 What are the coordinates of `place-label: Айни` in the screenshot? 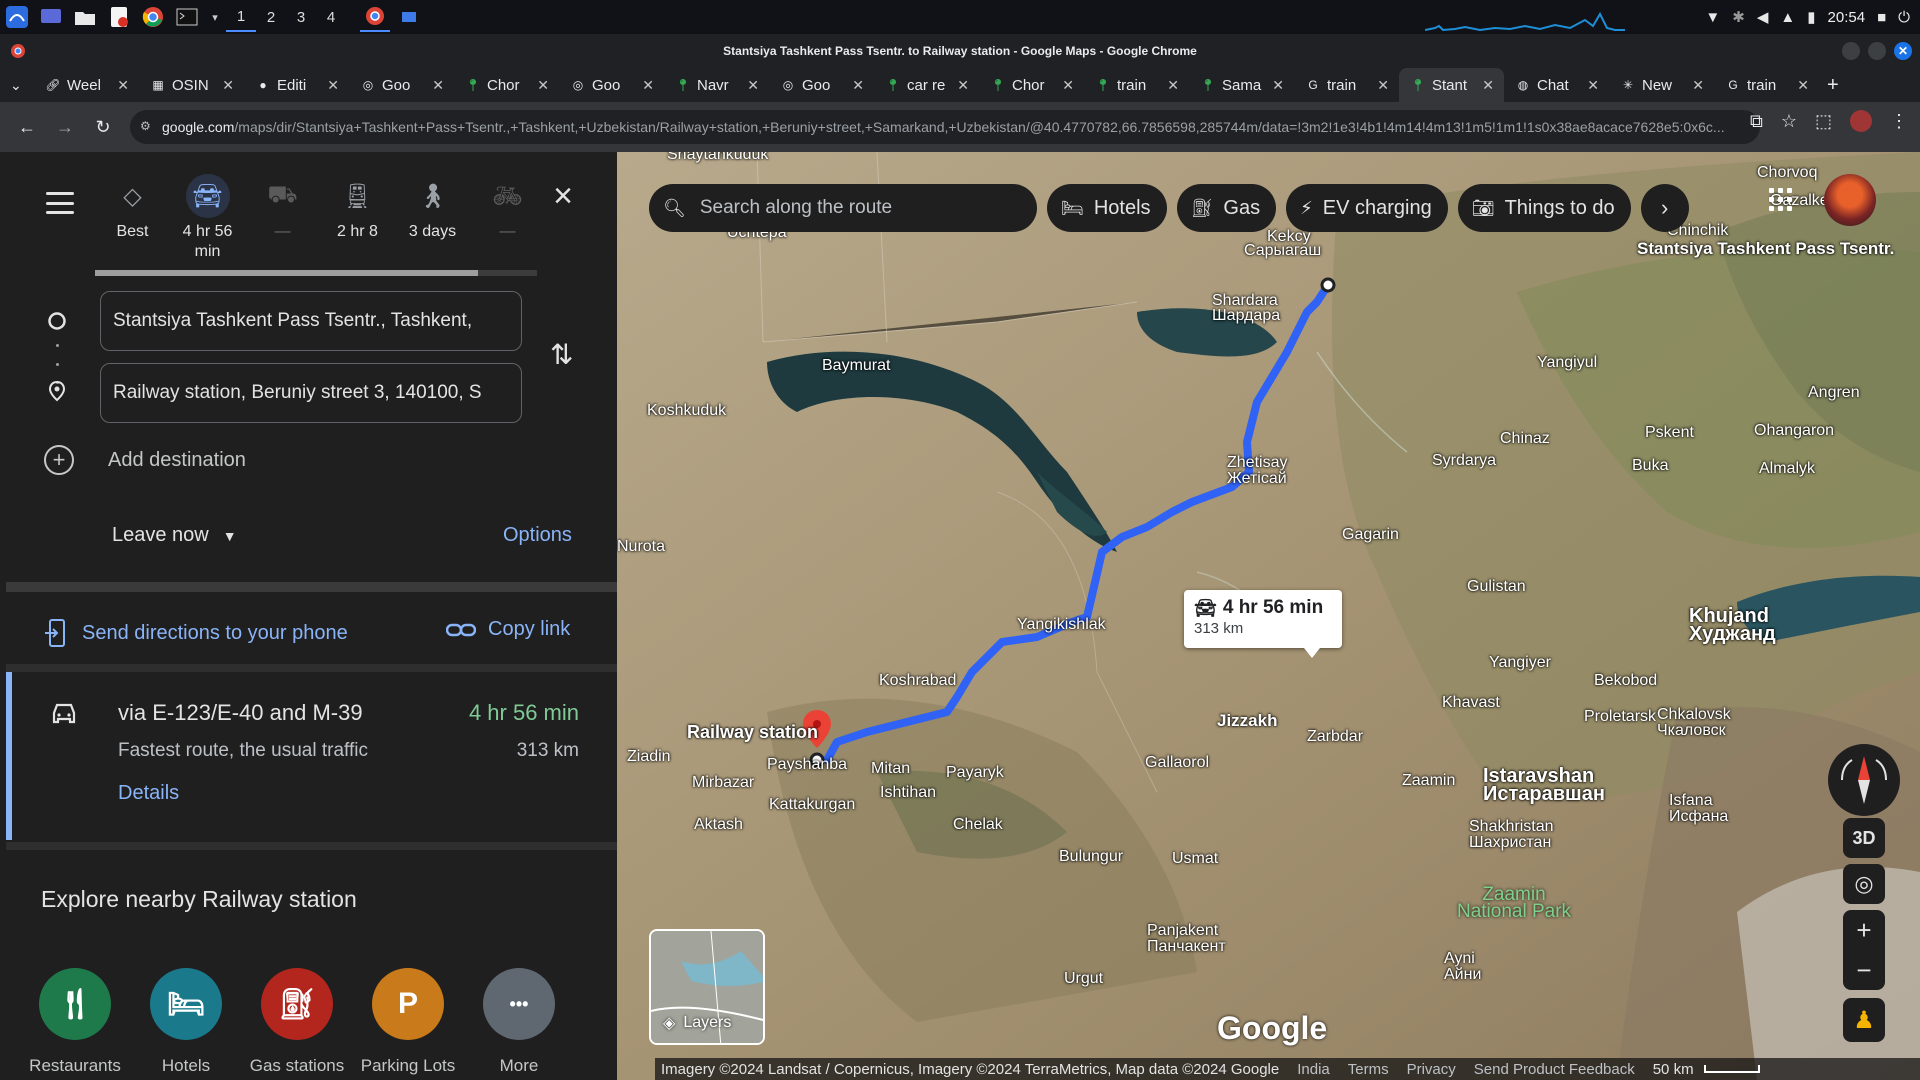 It's located at (1462, 974).